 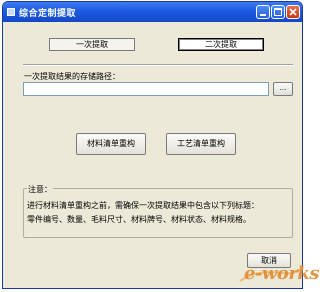 What do you see at coordinates (11, 12) in the screenshot?
I see `app-icon` at bounding box center [11, 12].